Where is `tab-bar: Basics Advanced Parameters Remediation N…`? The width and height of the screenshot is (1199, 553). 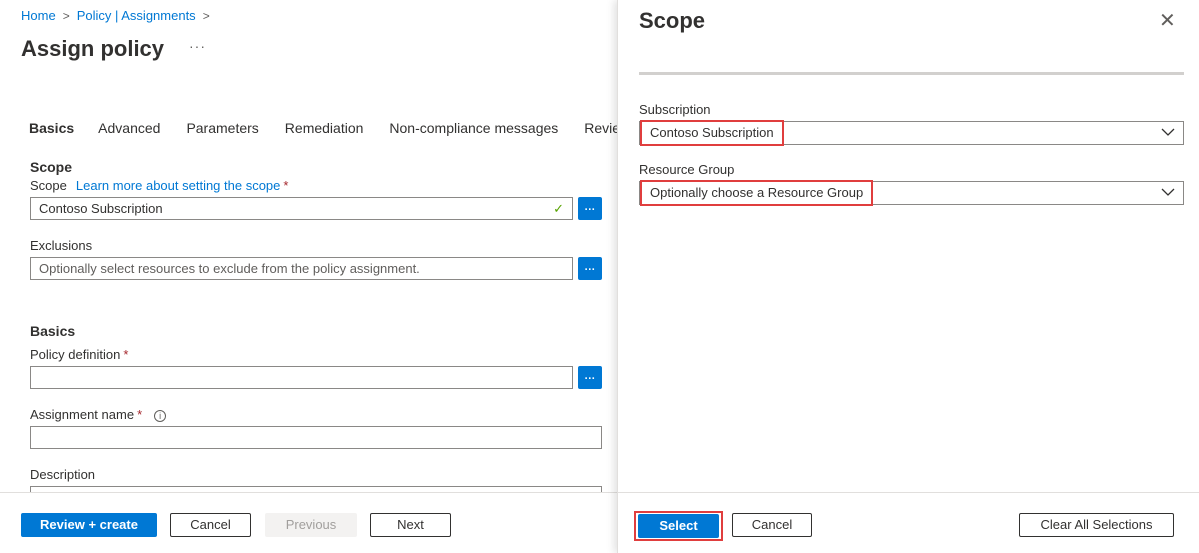
tab-bar: Basics Advanced Parameters Remediation N… is located at coordinates (338, 128).